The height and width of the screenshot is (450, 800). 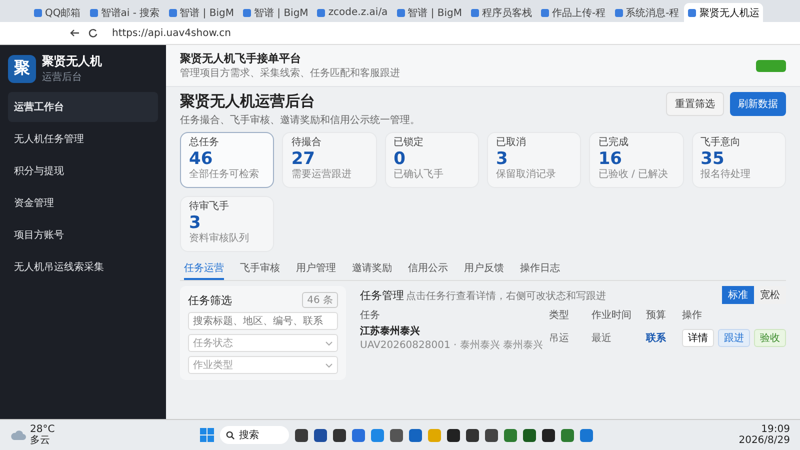 What do you see at coordinates (57, 12) in the screenshot?
I see `browser-tab: QQ邮箱` at bounding box center [57, 12].